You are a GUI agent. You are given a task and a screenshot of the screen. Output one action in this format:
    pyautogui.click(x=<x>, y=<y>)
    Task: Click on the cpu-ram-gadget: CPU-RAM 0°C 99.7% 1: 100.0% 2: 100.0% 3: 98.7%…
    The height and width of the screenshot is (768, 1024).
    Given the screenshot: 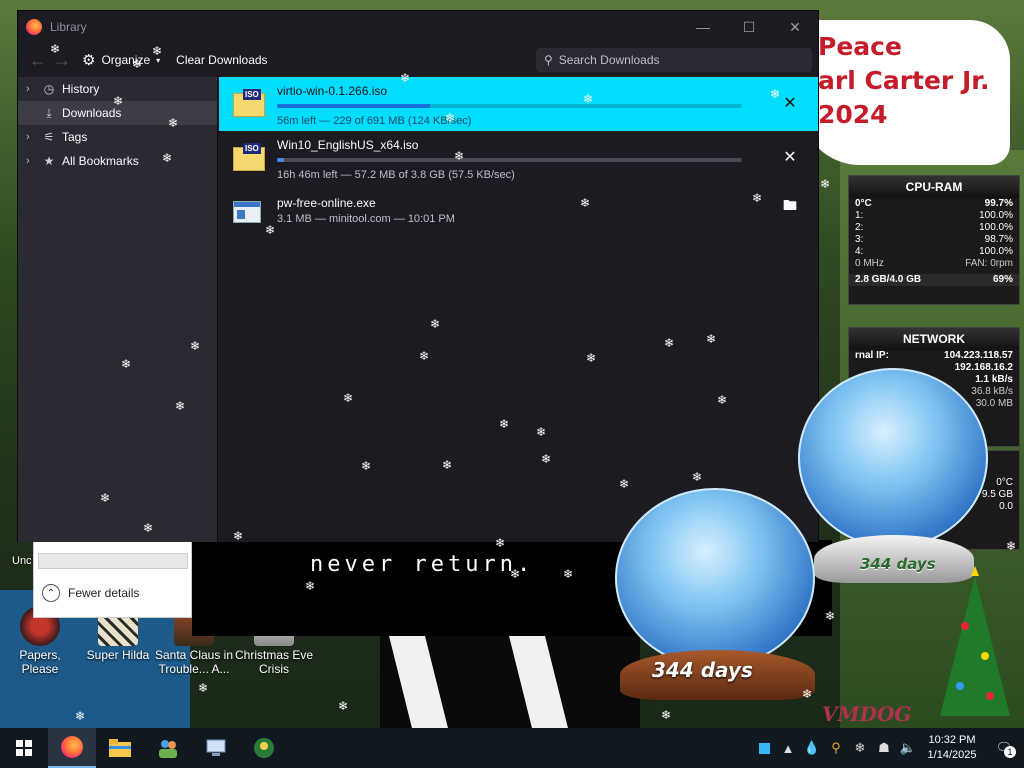 What is the action you would take?
    pyautogui.click(x=934, y=240)
    